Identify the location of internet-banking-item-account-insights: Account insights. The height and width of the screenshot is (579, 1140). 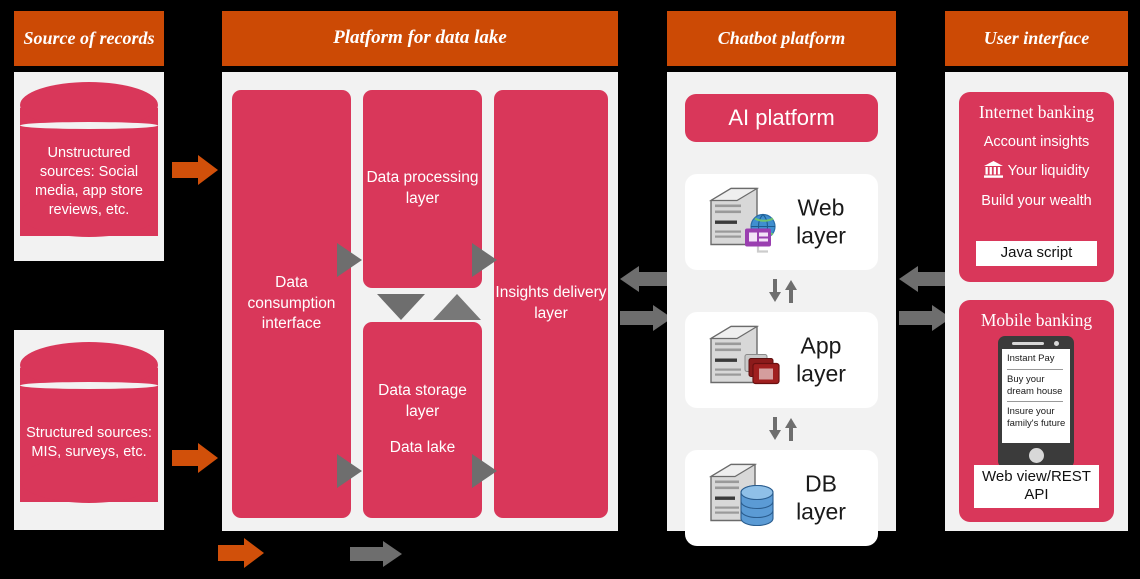
(1036, 142).